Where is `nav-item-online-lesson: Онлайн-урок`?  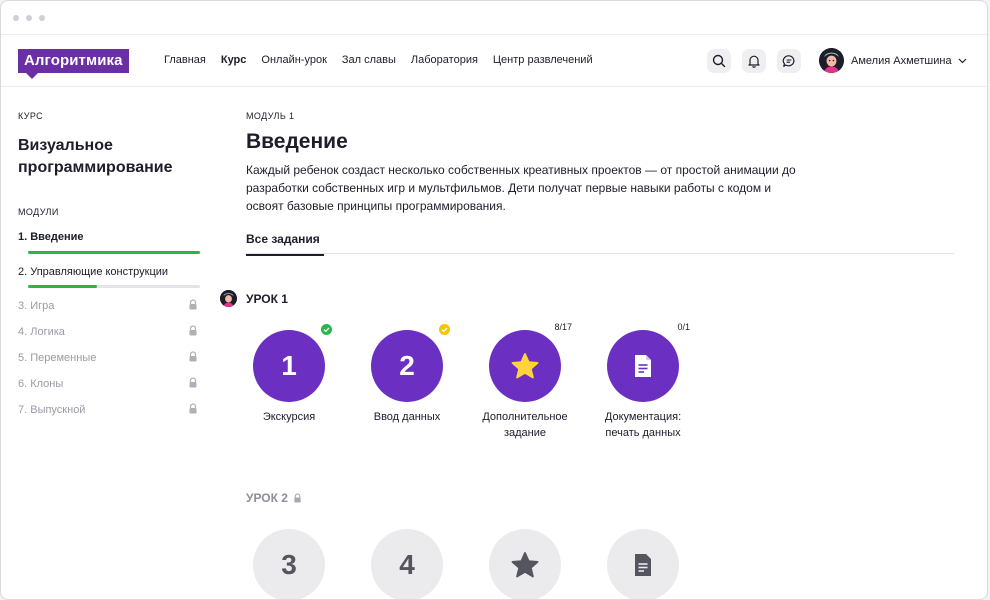
nav-item-online-lesson: Онлайн-урок is located at coordinates (293, 60).